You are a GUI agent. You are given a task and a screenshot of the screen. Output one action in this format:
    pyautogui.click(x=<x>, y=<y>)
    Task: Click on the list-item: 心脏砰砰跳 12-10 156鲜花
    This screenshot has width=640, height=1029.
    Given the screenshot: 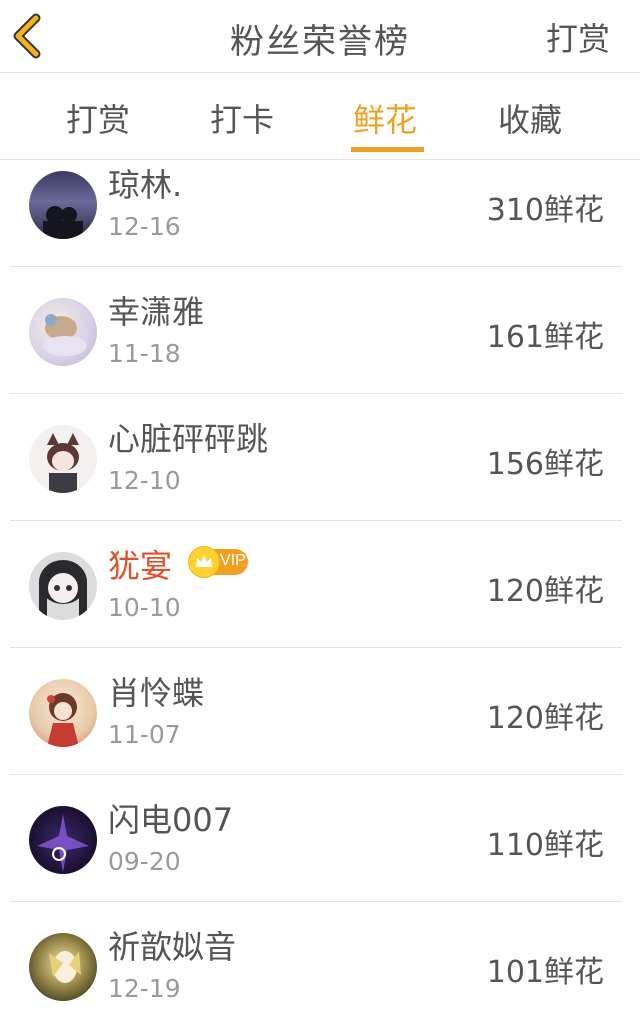 What is the action you would take?
    pyautogui.click(x=320, y=457)
    